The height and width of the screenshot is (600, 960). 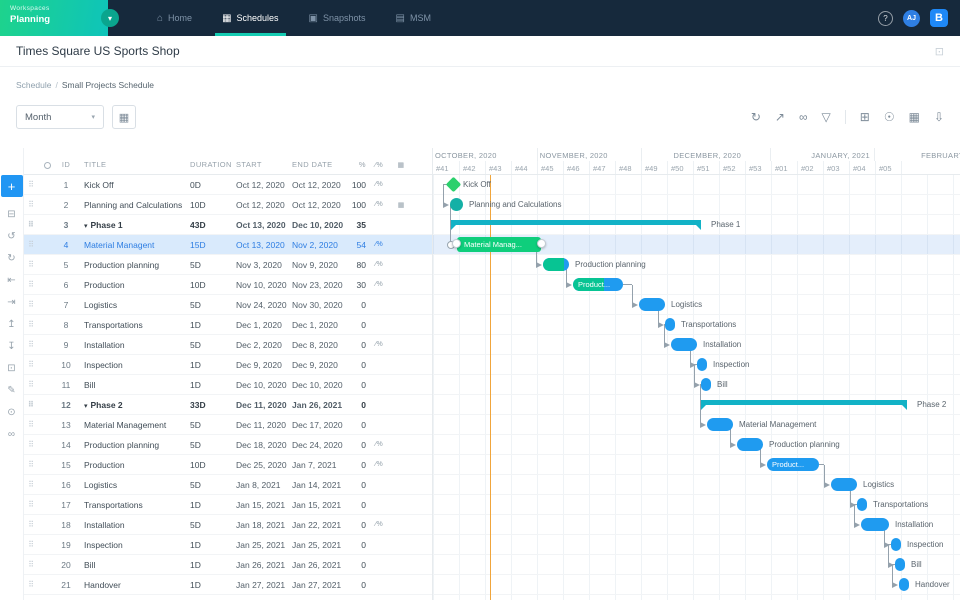 What do you see at coordinates (939, 117) in the screenshot?
I see `export-icon: ⇩` at bounding box center [939, 117].